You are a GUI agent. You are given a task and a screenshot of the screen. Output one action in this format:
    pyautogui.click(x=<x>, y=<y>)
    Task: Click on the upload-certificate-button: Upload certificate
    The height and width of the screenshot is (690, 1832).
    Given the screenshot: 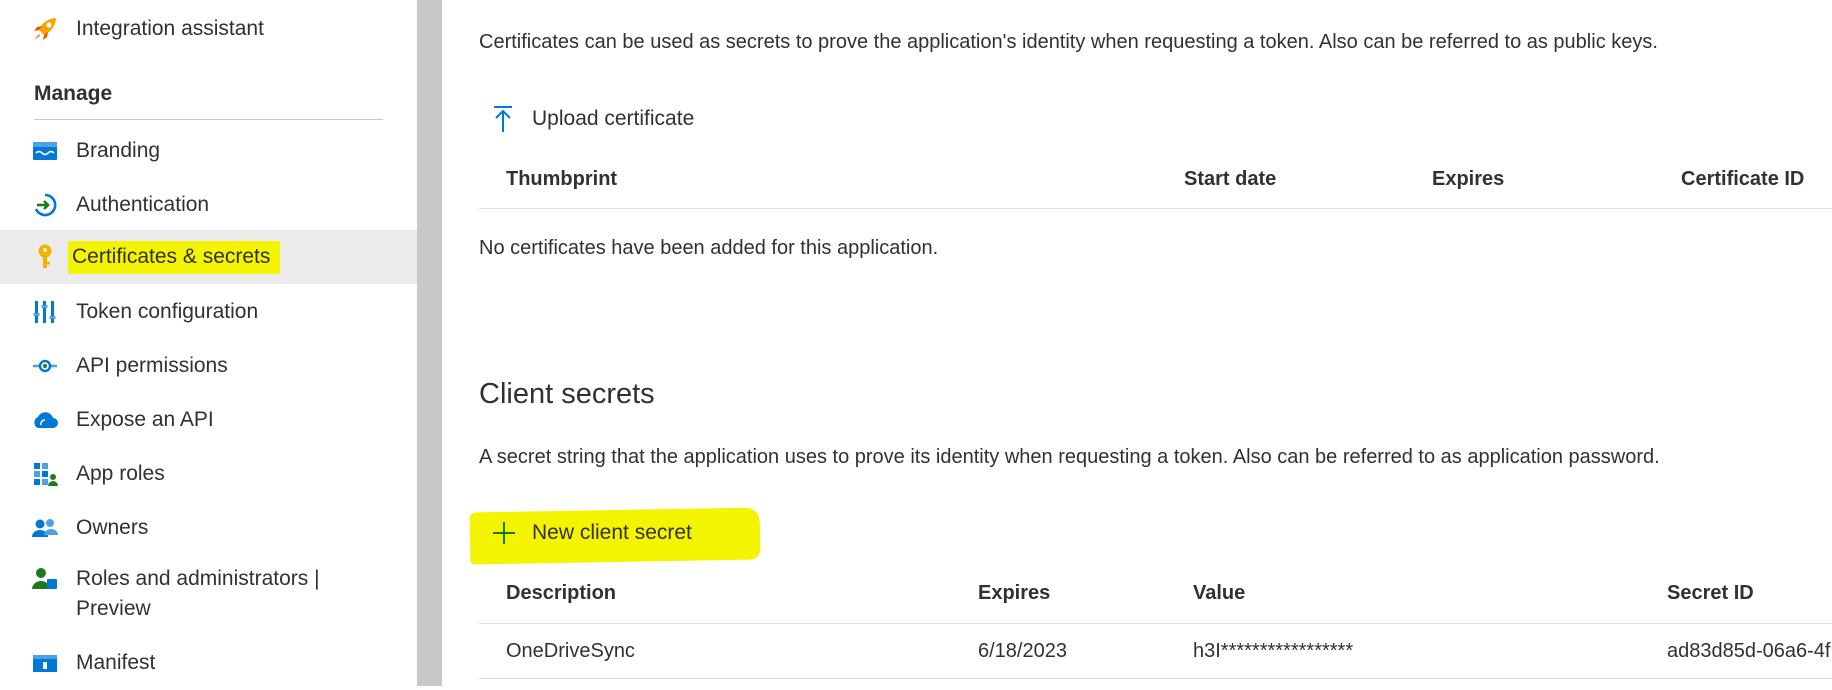 What is the action you would take?
    pyautogui.click(x=593, y=119)
    